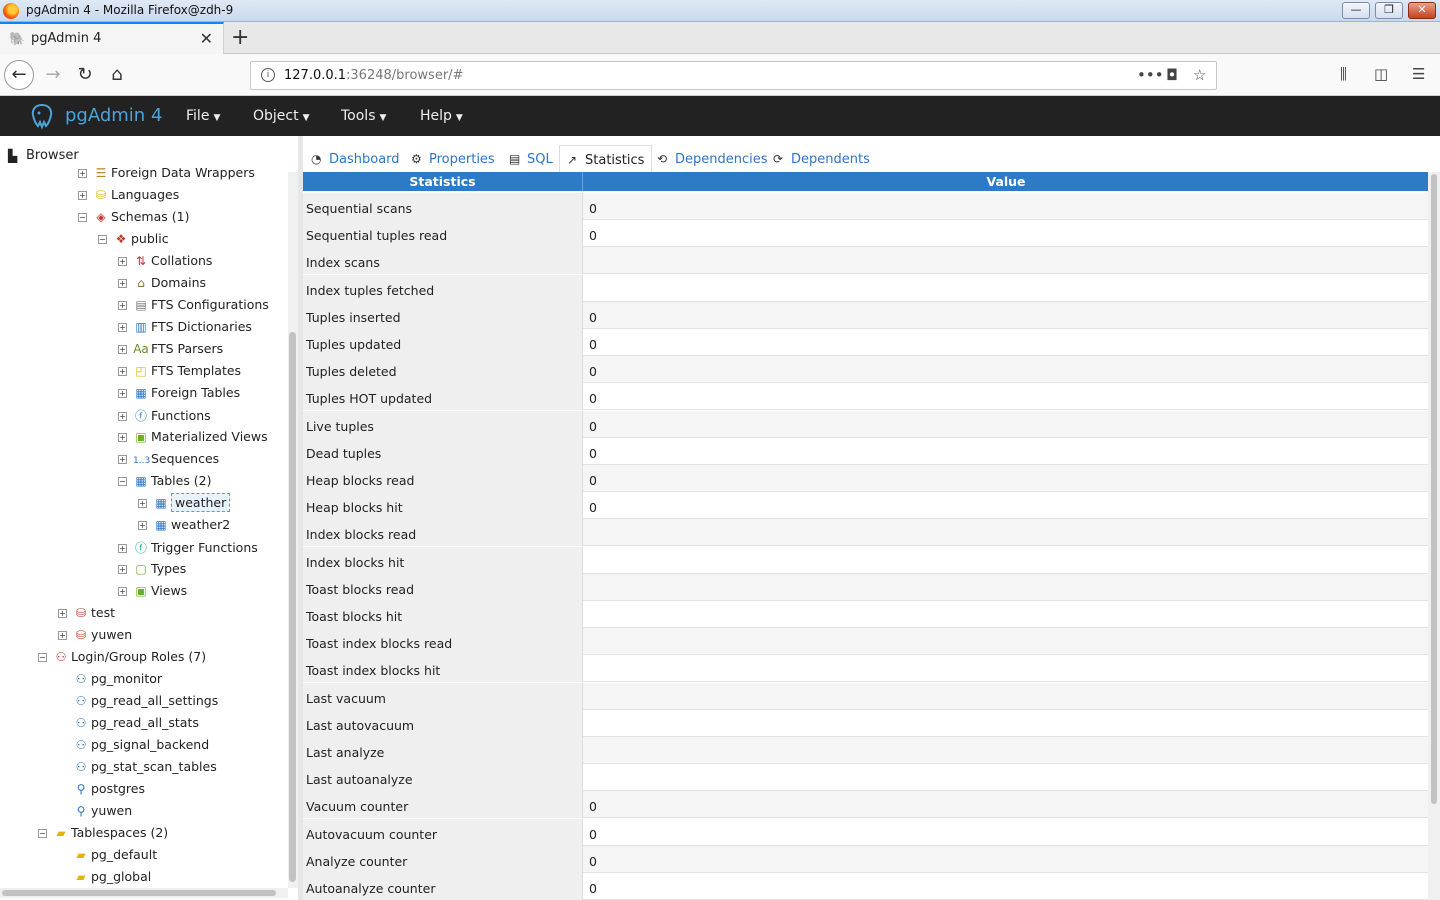 The height and width of the screenshot is (900, 1440). What do you see at coordinates (185, 329) in the screenshot?
I see `tree-node: + ▥ FTS Dictionaries` at bounding box center [185, 329].